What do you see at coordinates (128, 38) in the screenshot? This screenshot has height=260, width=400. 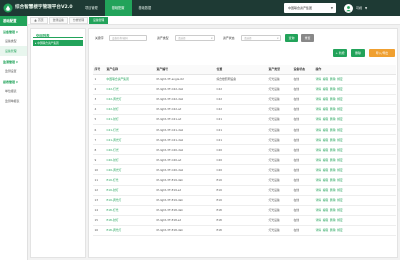 I see `keyword-input: 设备名称/编码` at bounding box center [128, 38].